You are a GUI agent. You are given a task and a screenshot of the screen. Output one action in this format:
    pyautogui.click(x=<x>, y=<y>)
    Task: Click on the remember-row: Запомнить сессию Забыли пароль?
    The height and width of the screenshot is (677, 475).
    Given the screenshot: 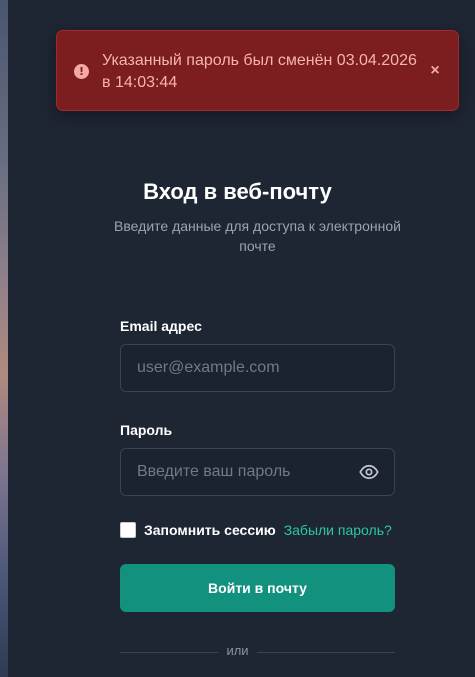 What is the action you would take?
    pyautogui.click(x=256, y=530)
    